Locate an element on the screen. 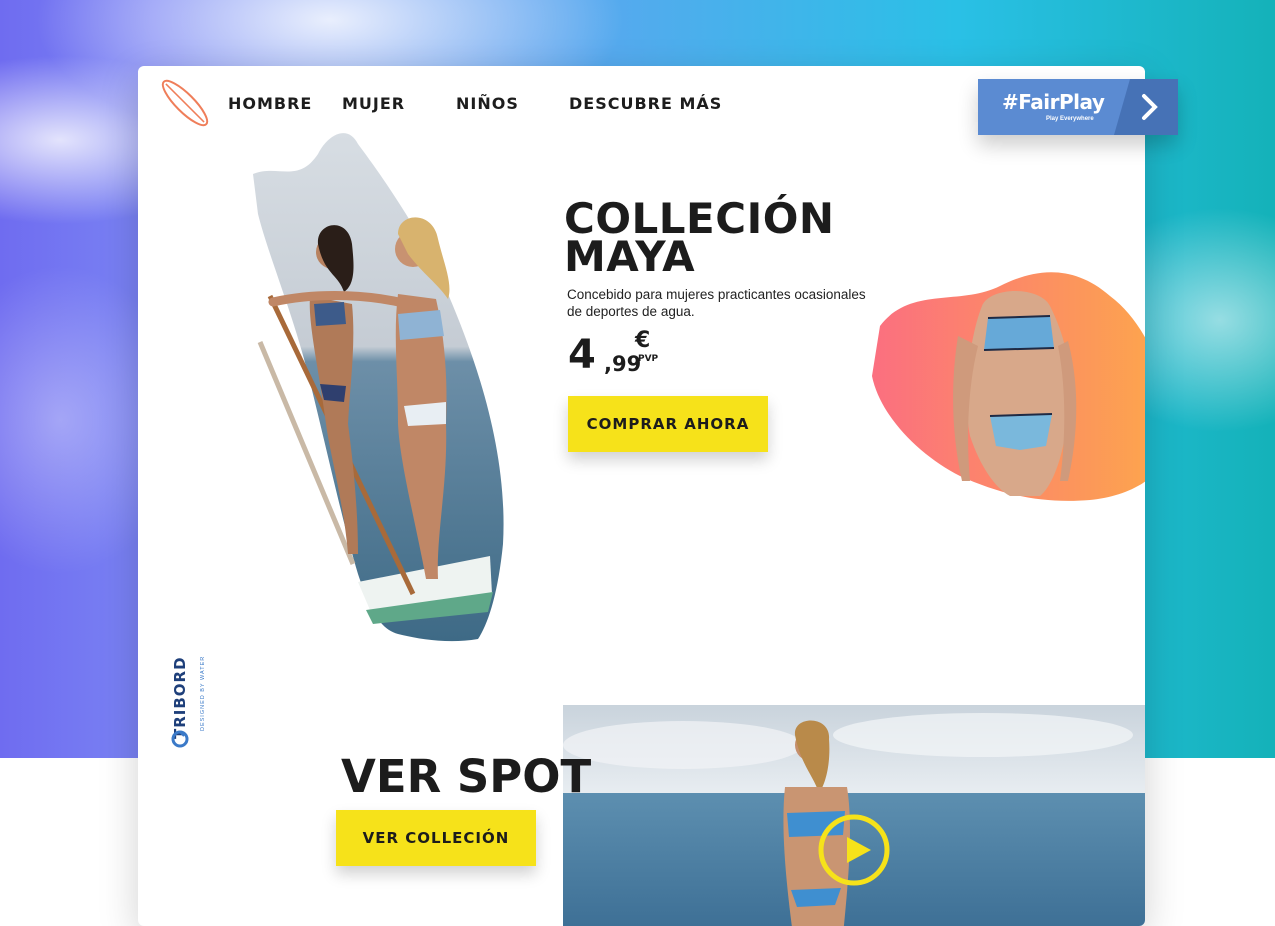 This screenshot has height=926, width=1275. video-spot-thumbnail is located at coordinates (854, 815).